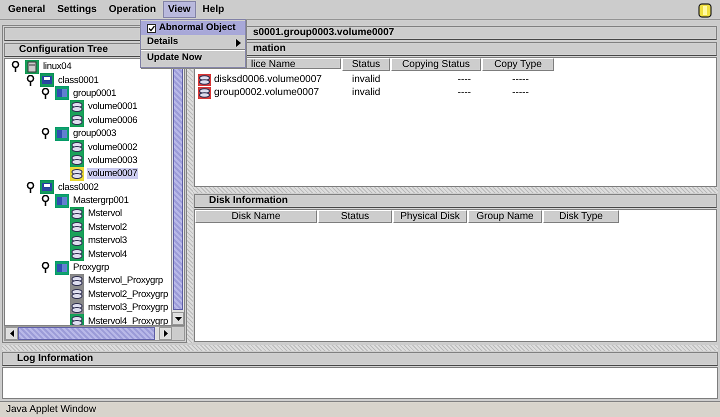 The width and height of the screenshot is (720, 417). Describe the element at coordinates (267, 92) in the screenshot. I see `table-cell: group0002.volume0007` at that location.